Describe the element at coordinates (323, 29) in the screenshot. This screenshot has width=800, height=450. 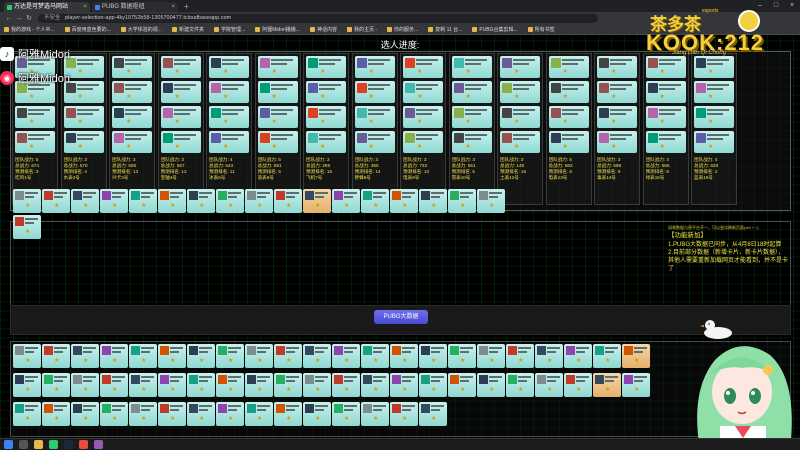
I see `bookmark-item: 神话内容` at that location.